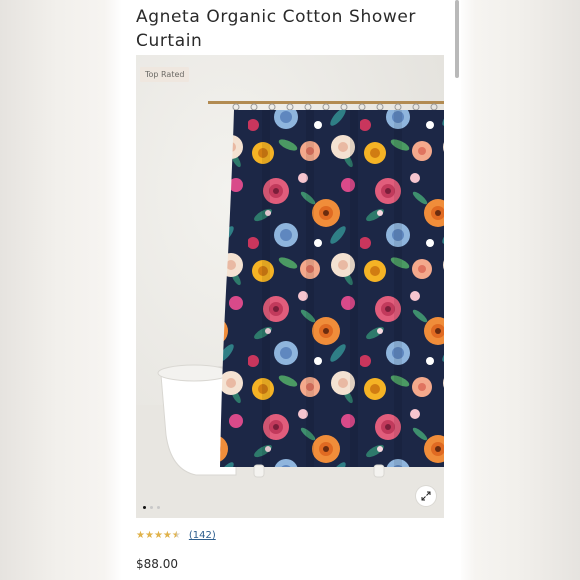 This screenshot has width=580, height=580. Describe the element at coordinates (165, 74) in the screenshot. I see `top-rated-badge: Top Rated` at that location.